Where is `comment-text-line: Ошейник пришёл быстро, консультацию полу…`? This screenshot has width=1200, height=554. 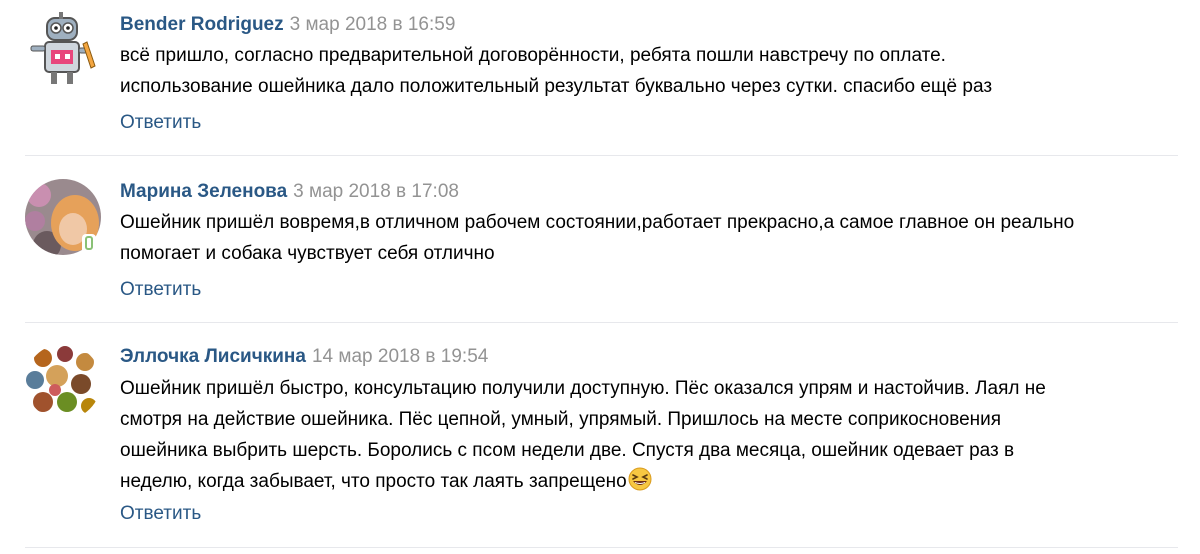 comment-text-line: Ошейник пришёл быстро, консультацию полу… is located at coordinates (583, 388).